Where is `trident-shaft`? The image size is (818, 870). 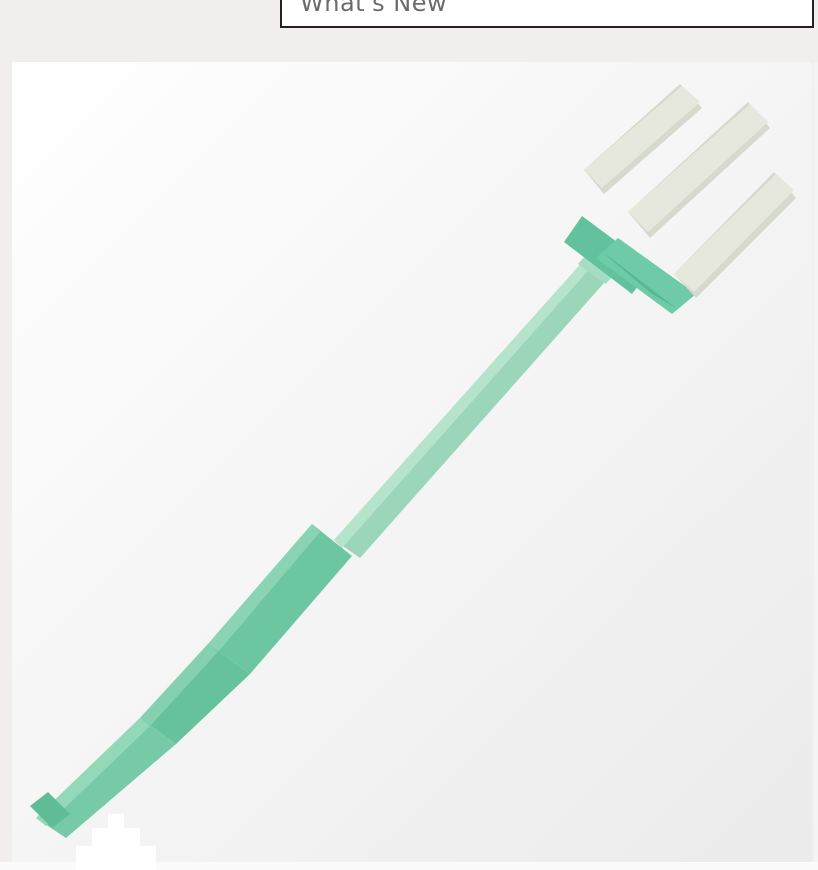
trident-shaft is located at coordinates (473, 408).